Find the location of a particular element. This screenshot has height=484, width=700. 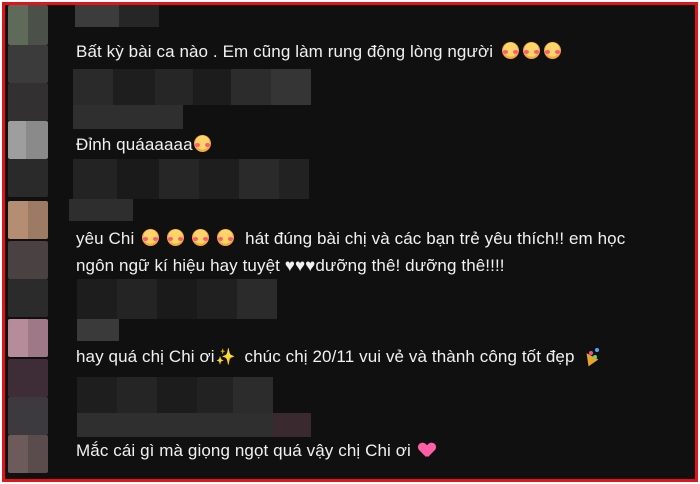

comment-text: yêu Chi is located at coordinates (105, 238).